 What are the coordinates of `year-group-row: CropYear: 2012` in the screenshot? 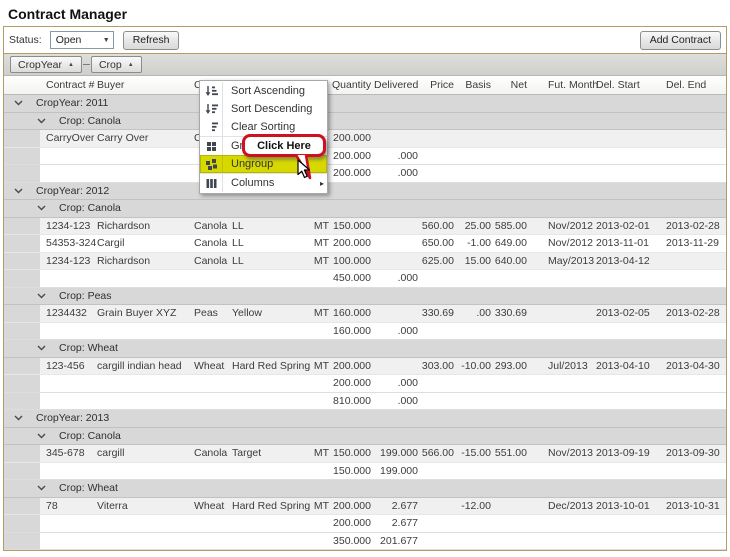 It's located at (365, 191).